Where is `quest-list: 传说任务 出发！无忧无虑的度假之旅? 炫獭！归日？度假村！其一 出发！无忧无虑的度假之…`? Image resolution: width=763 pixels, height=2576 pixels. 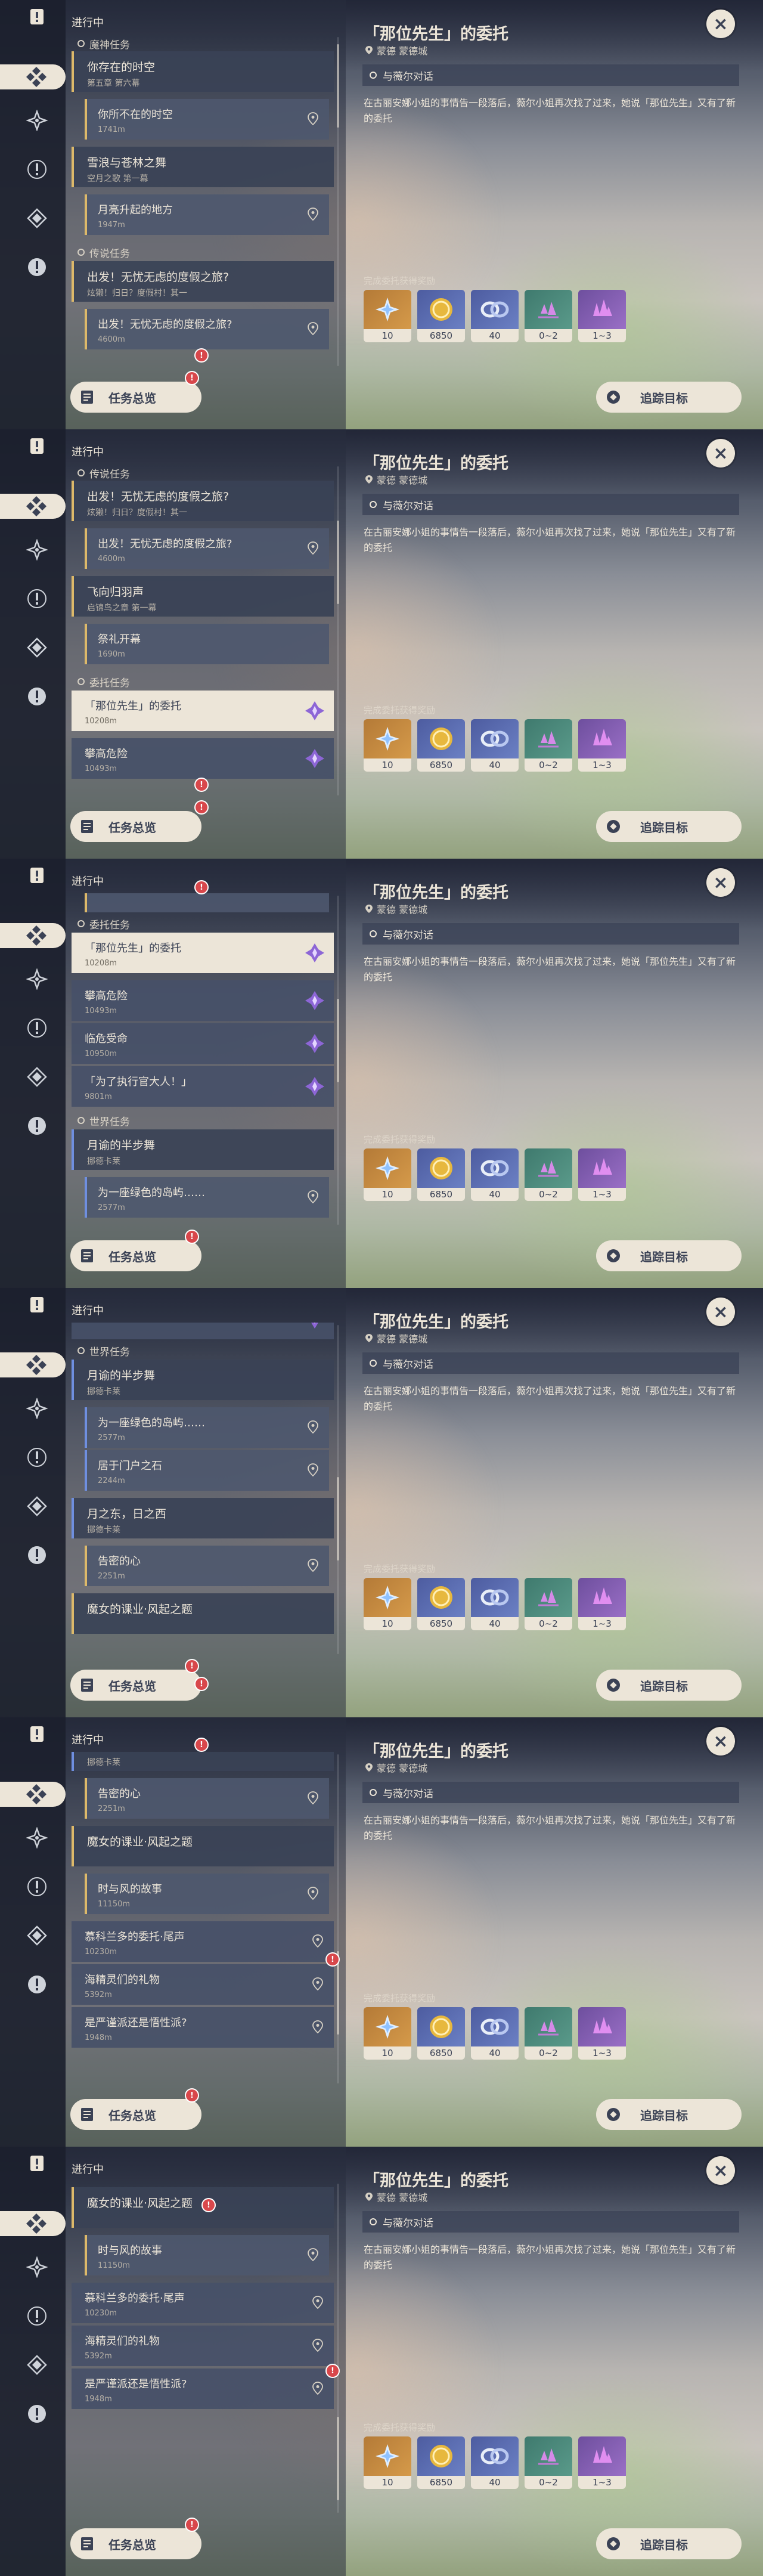
quest-list: 传说任务 出发！无忧无虑的度假之旅? 炫獭！归日？度假村！其一 出发！无忧无虑的度假之… is located at coordinates (204, 631).